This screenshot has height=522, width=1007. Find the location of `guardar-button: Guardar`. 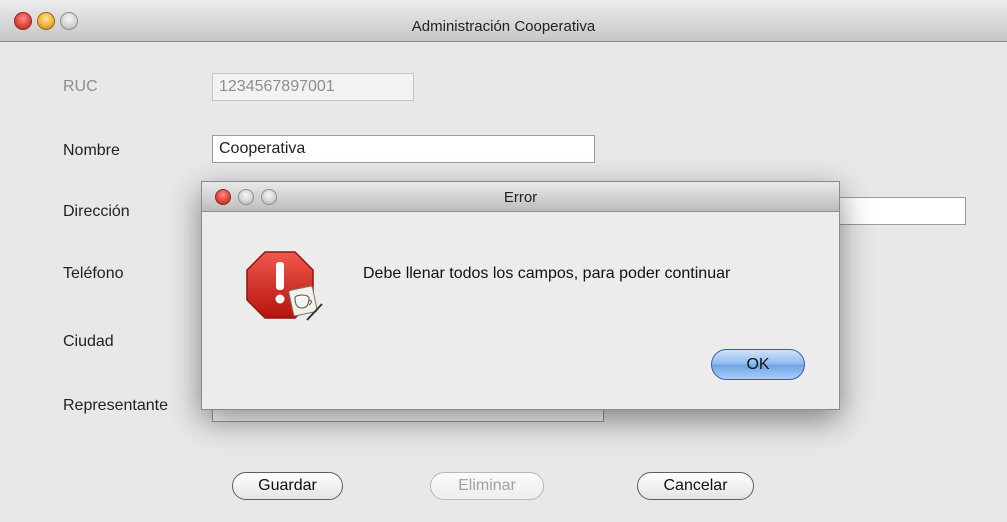

guardar-button: Guardar is located at coordinates (287, 486).